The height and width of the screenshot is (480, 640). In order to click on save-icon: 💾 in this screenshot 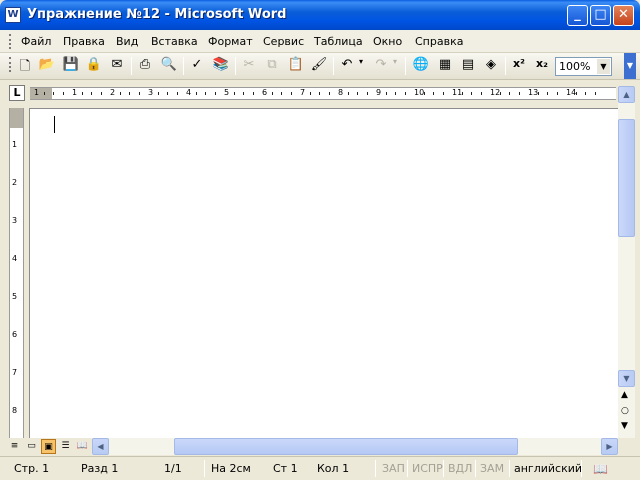, I will do `click(71, 66)`.